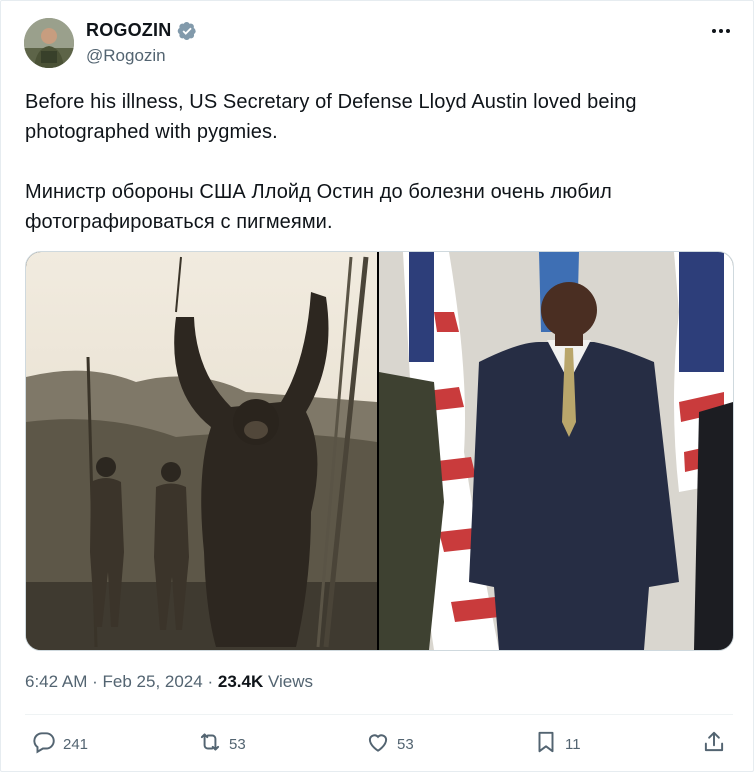  I want to click on more-options-icon, so click(721, 31).